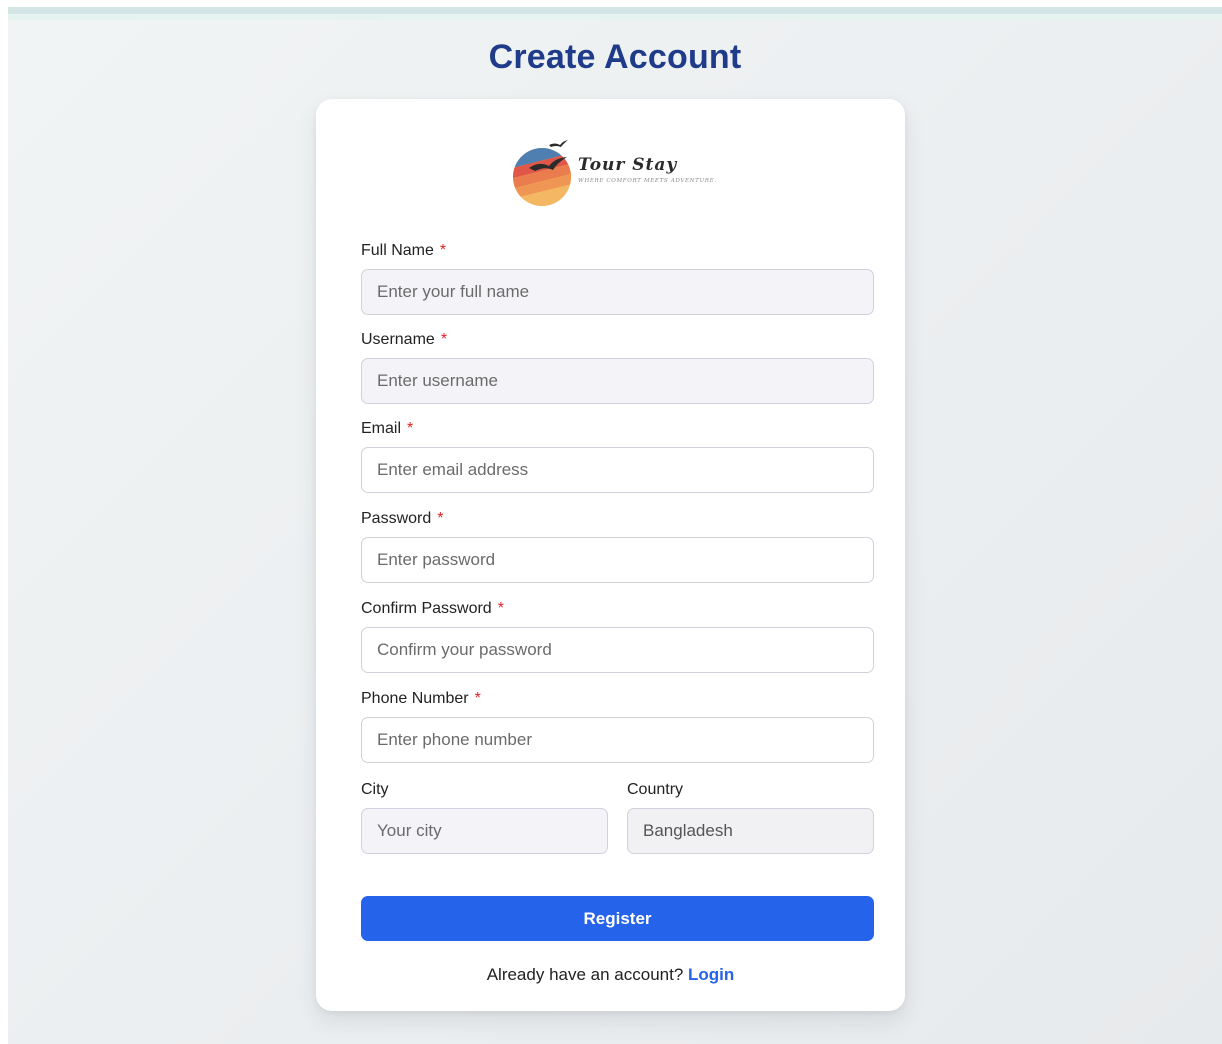 The height and width of the screenshot is (1044, 1222). I want to click on username-label: Username *, so click(404, 340).